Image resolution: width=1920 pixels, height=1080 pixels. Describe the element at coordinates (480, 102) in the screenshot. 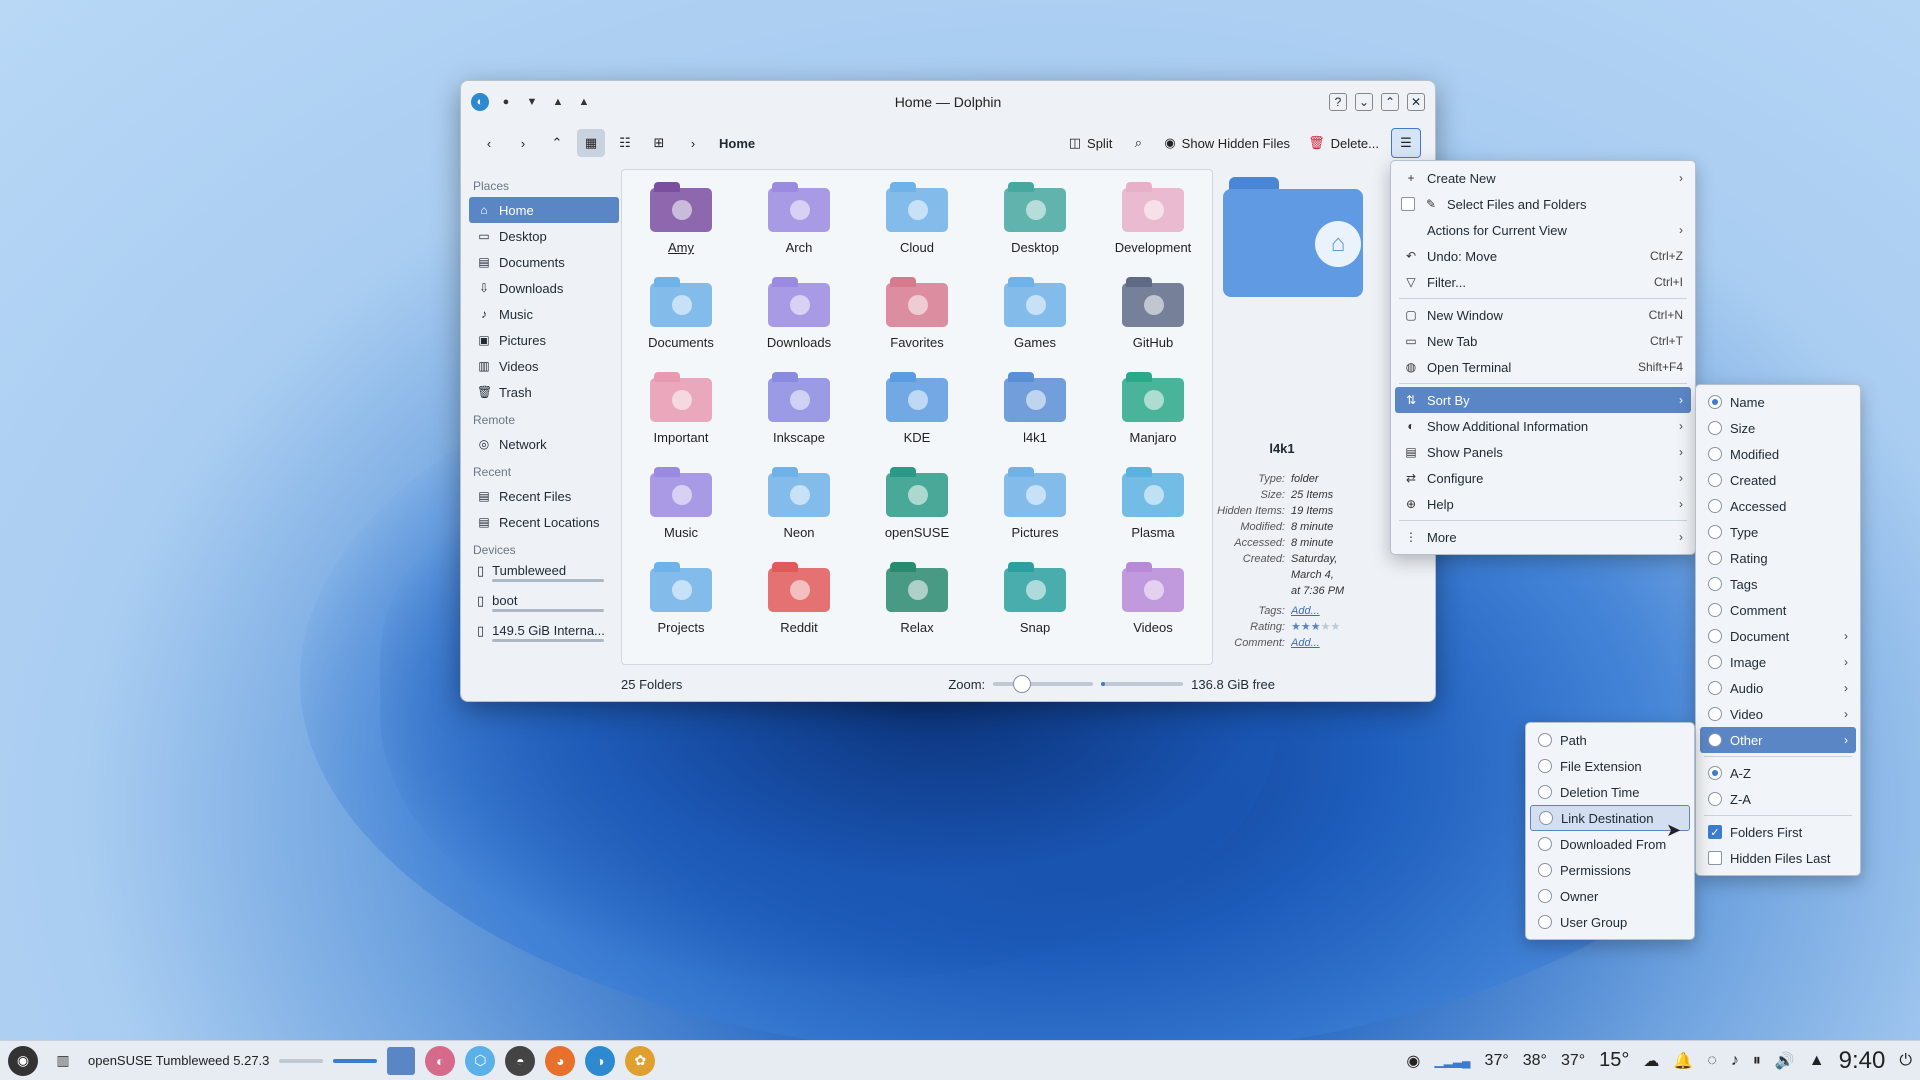

I see `app-icon: ◐` at that location.